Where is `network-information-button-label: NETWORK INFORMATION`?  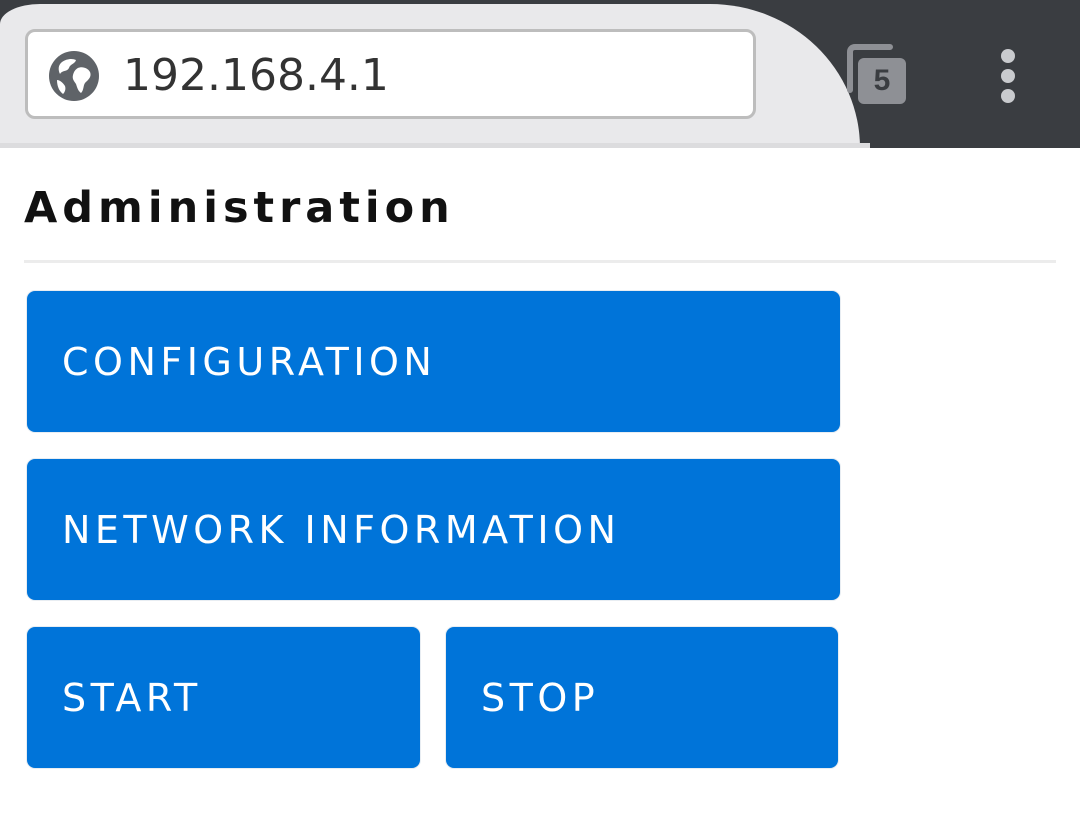 network-information-button-label: NETWORK INFORMATION is located at coordinates (341, 529).